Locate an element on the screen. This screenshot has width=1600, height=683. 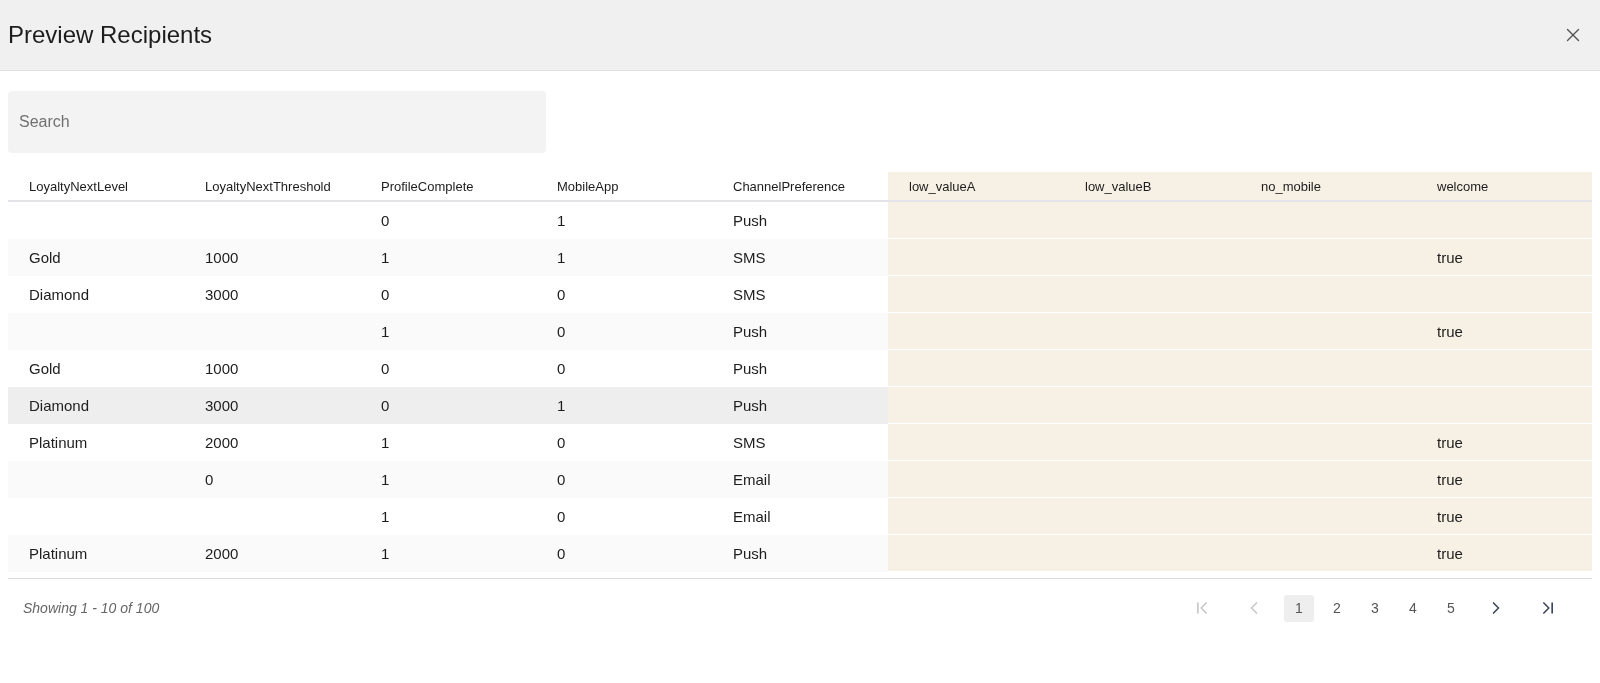
table-row: Gold 1000 1 1 SMS true is located at coordinates (800, 257).